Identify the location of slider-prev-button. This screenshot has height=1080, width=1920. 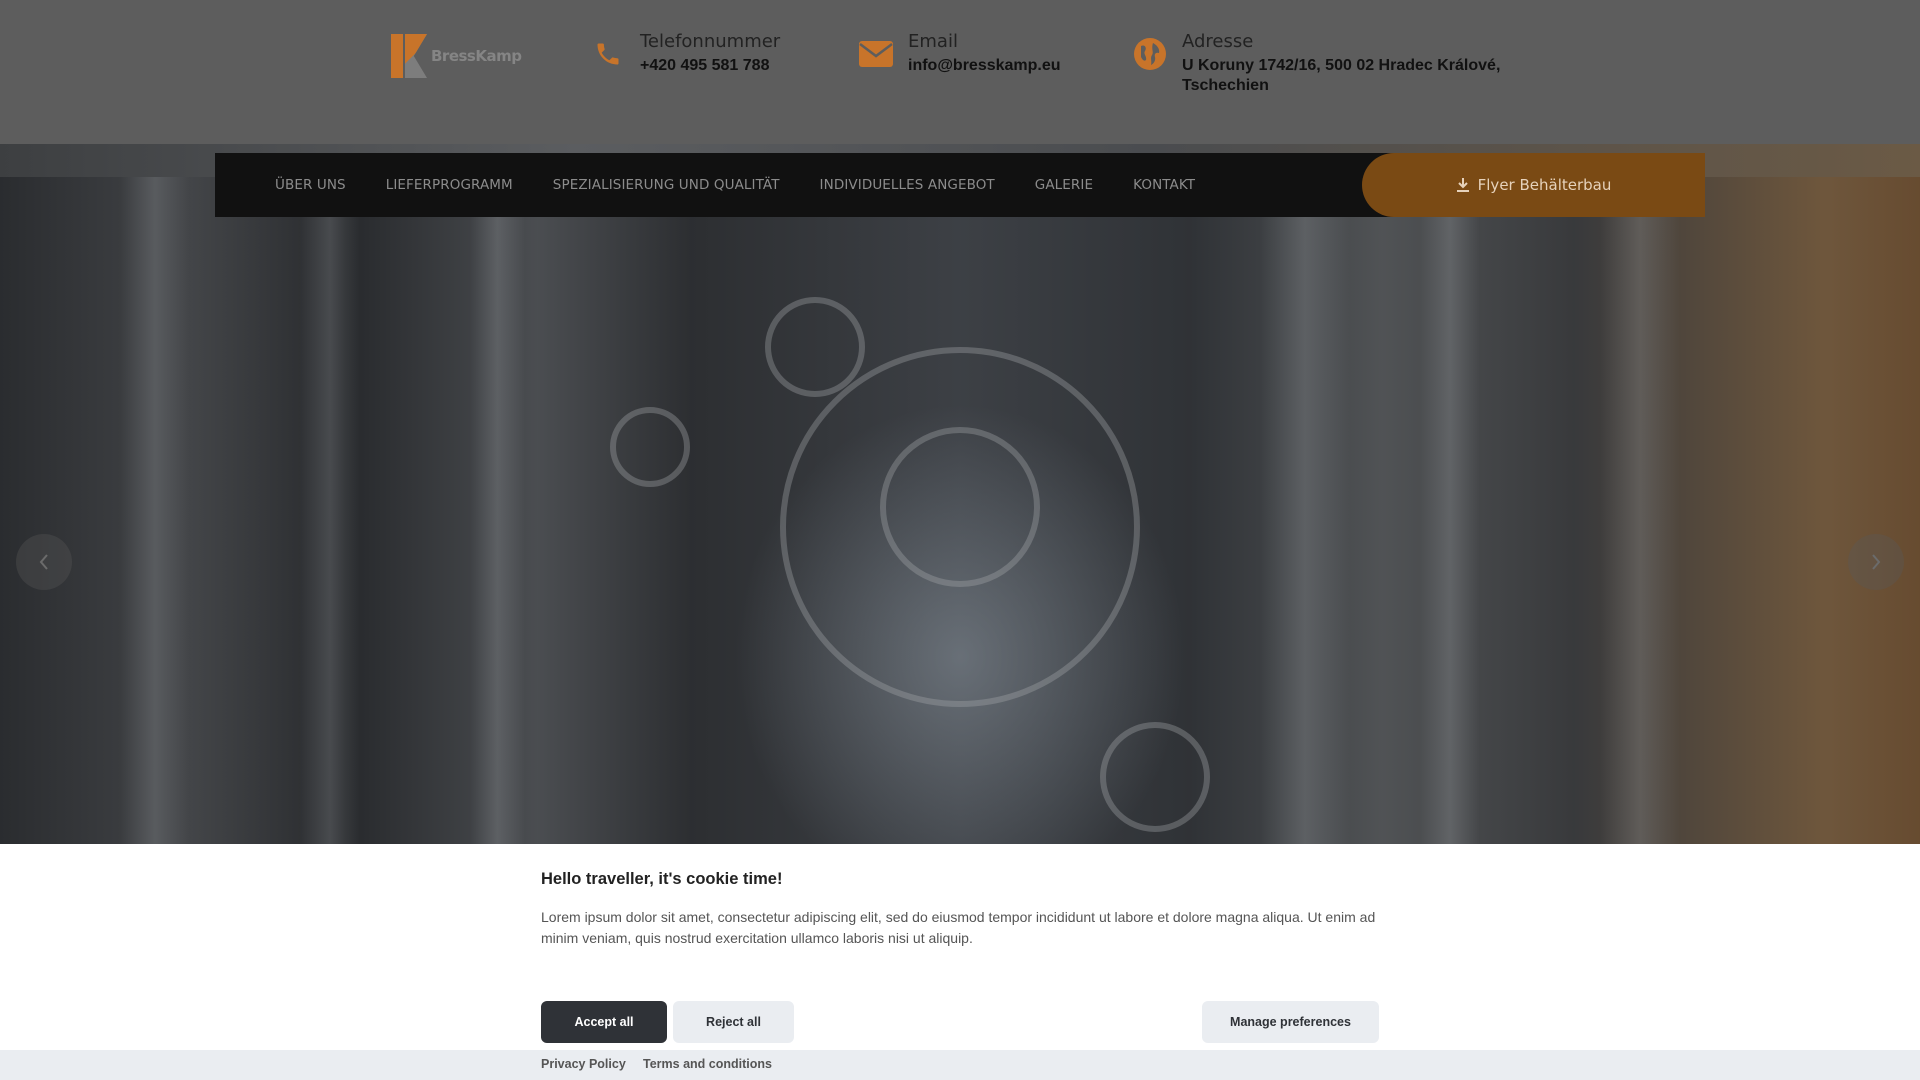
(44, 562).